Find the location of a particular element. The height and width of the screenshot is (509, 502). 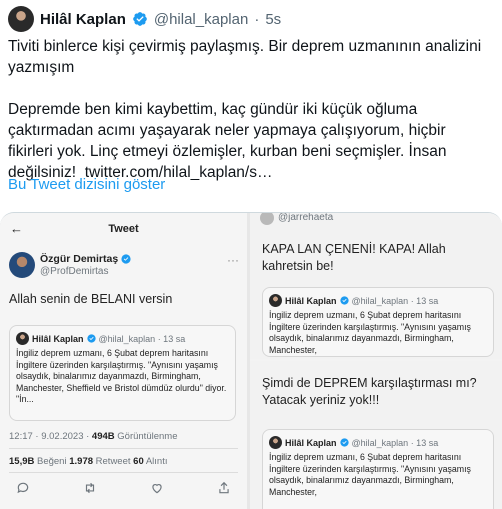

timestamp: 5s is located at coordinates (273, 19).